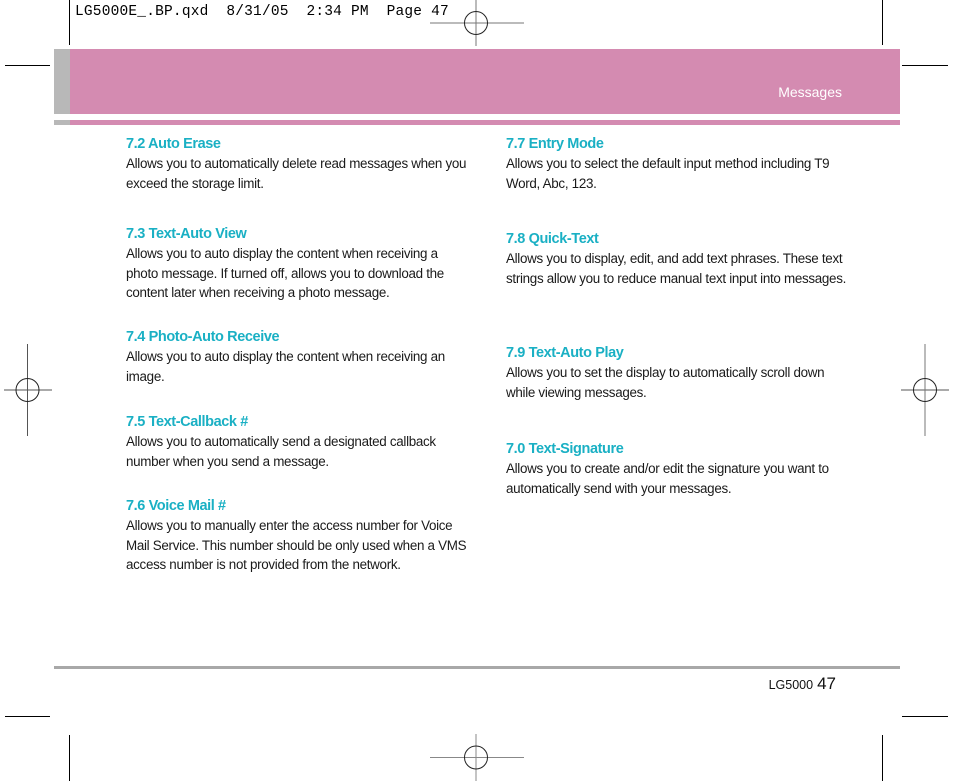 The width and height of the screenshot is (954, 781). What do you see at coordinates (555, 144) in the screenshot?
I see `entry-heading: 7.7 Entry Mode` at bounding box center [555, 144].